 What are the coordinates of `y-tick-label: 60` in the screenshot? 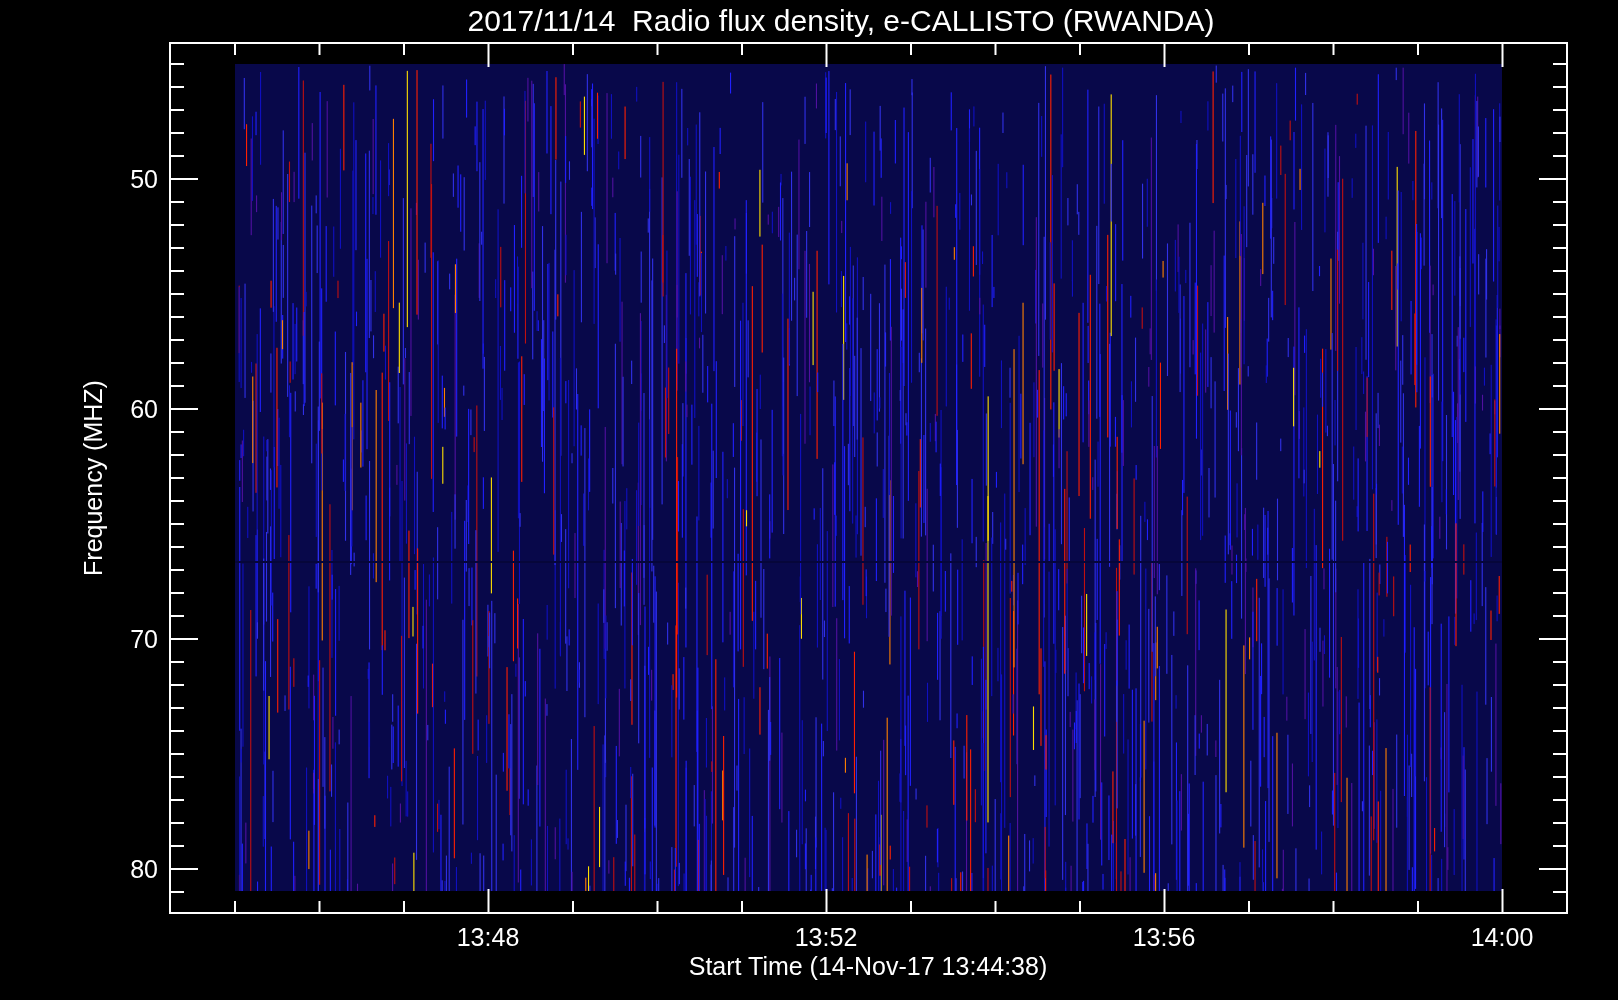 It's located at (144, 409).